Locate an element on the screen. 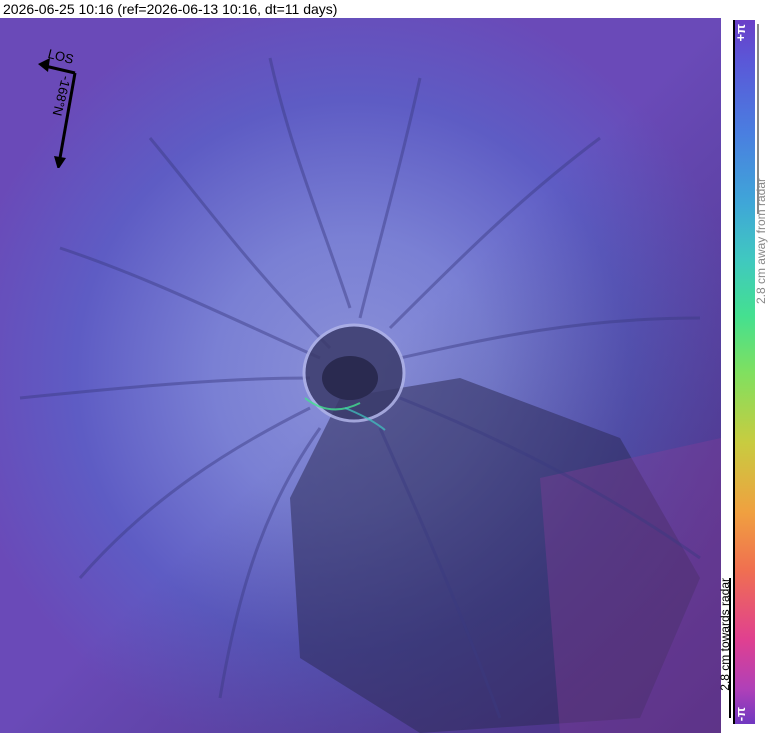 The width and height of the screenshot is (771, 733). colorbar-top-label: +π is located at coordinates (740, 33).